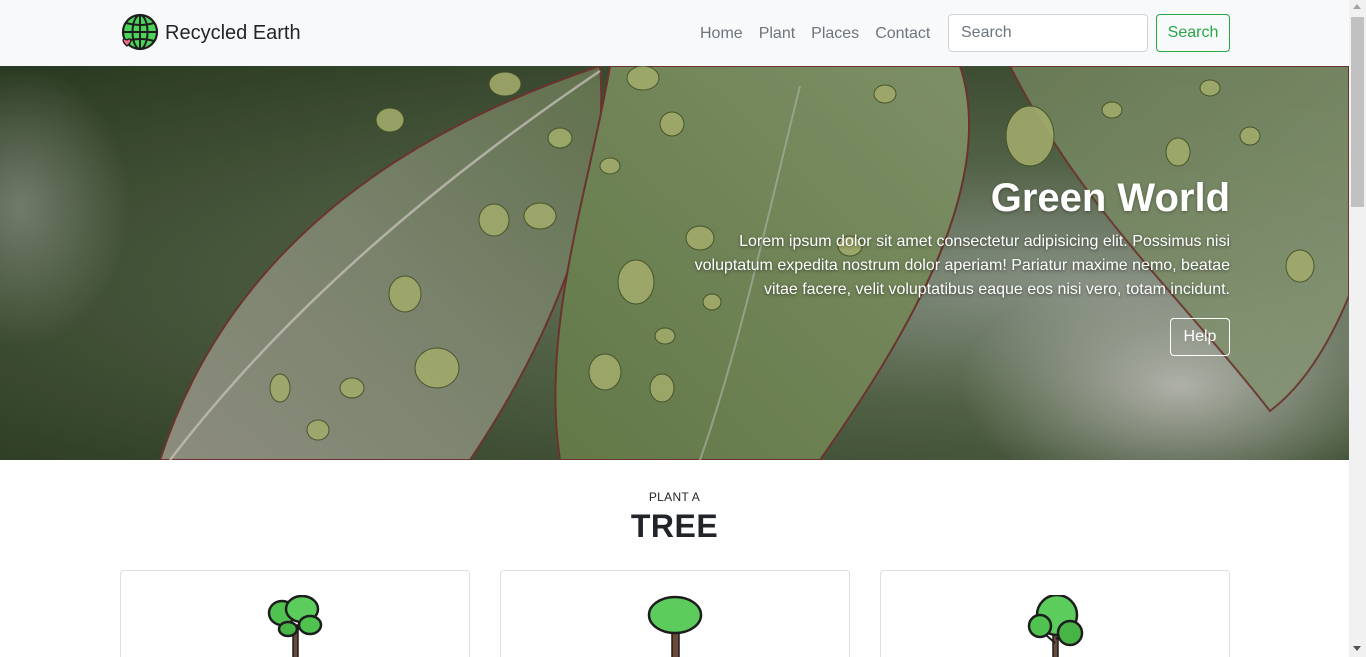  I want to click on section-title: TREE, so click(674, 526).